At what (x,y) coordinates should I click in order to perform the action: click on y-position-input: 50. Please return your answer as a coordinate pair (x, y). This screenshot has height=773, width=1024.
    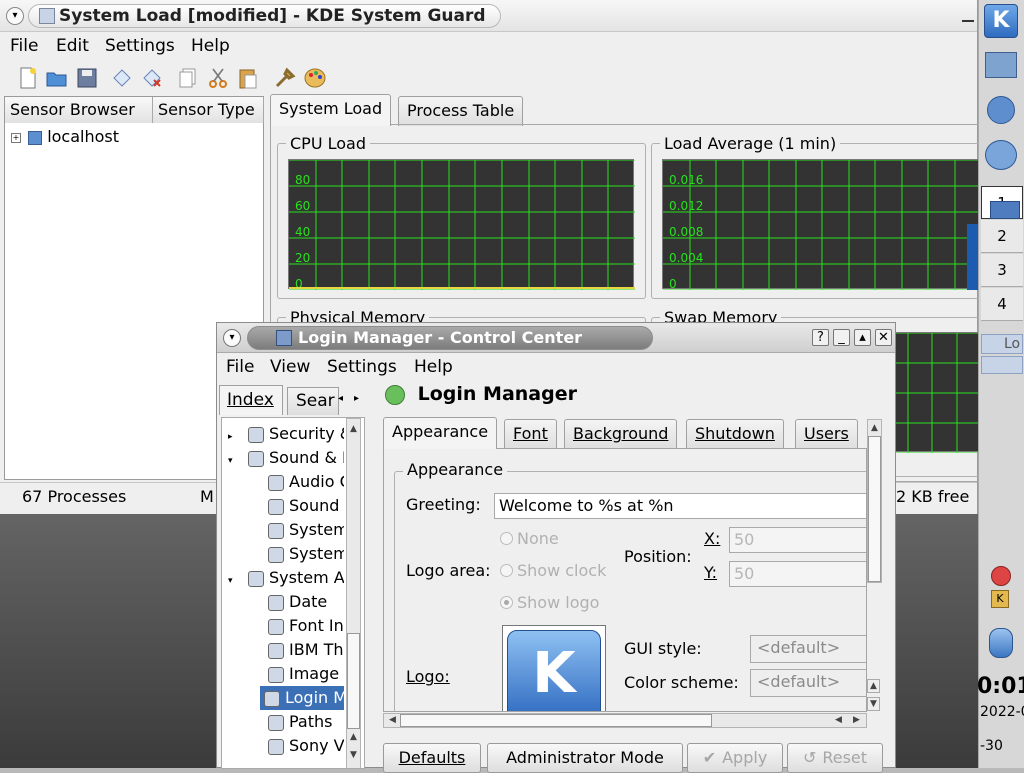
    Looking at the image, I should click on (797, 574).